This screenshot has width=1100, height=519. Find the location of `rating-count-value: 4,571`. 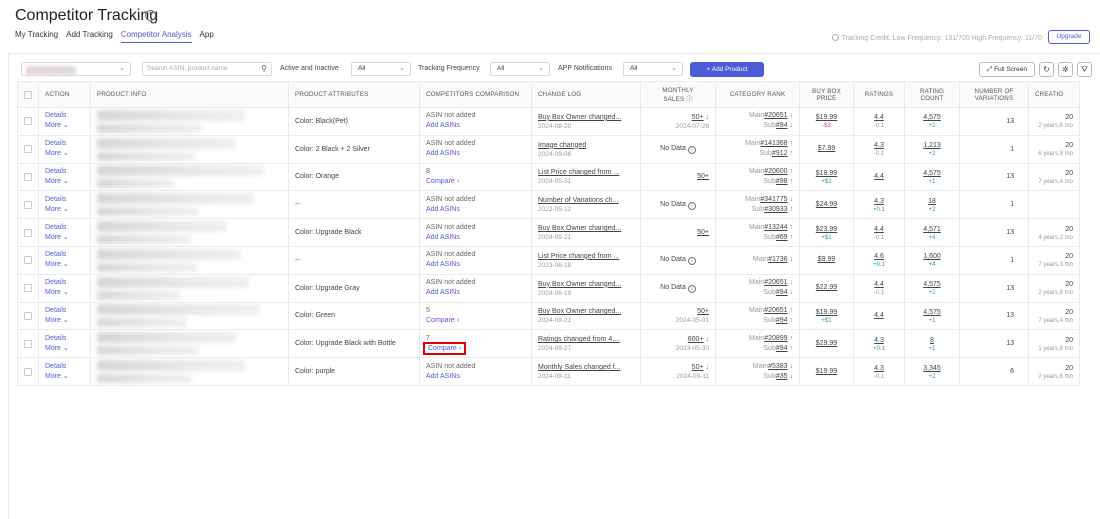

rating-count-value: 4,571 is located at coordinates (932, 230).